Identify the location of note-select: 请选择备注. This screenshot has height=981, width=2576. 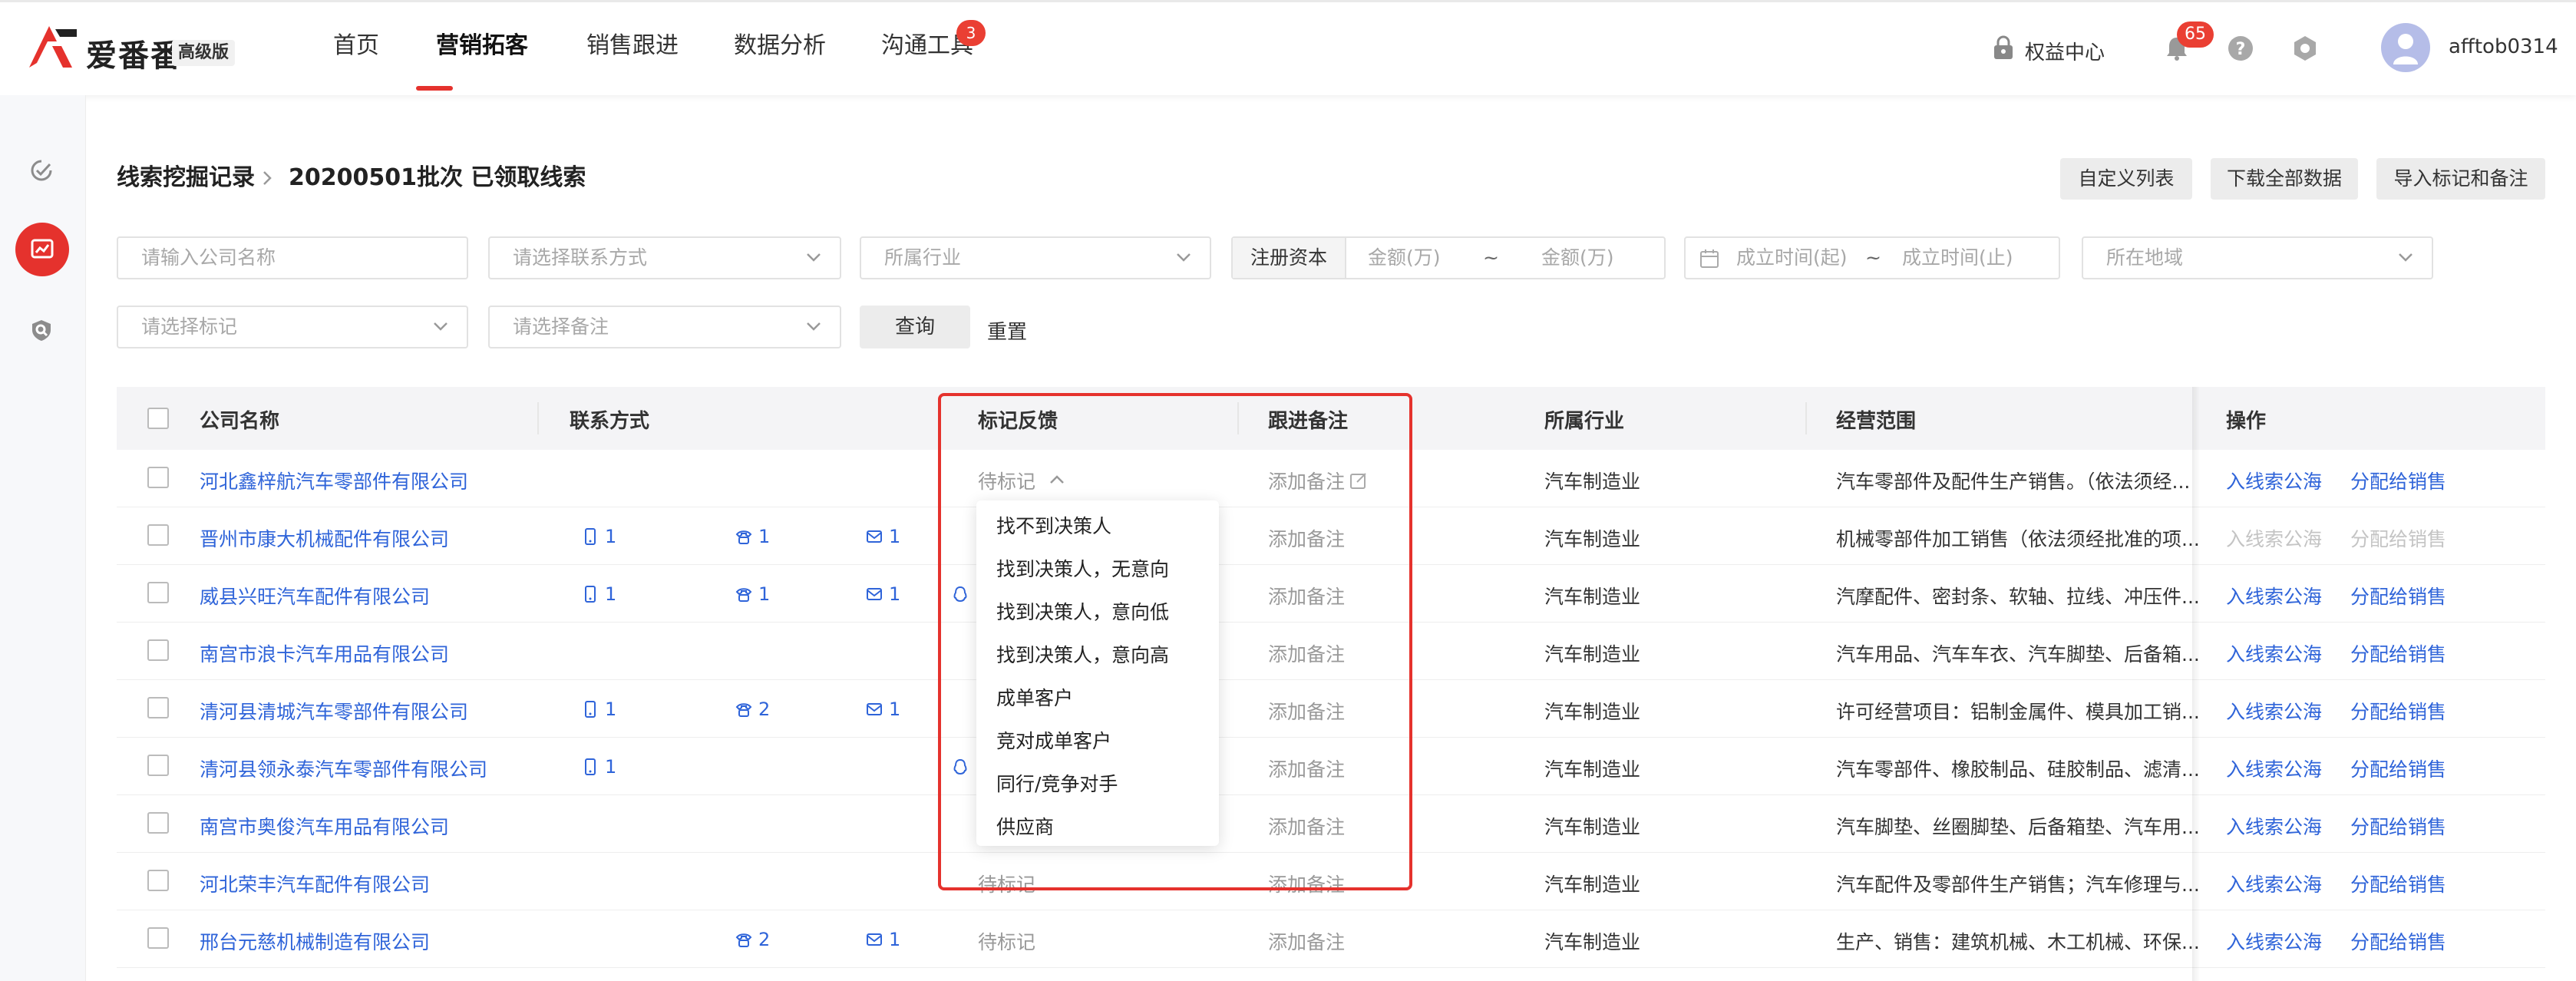
(664, 327).